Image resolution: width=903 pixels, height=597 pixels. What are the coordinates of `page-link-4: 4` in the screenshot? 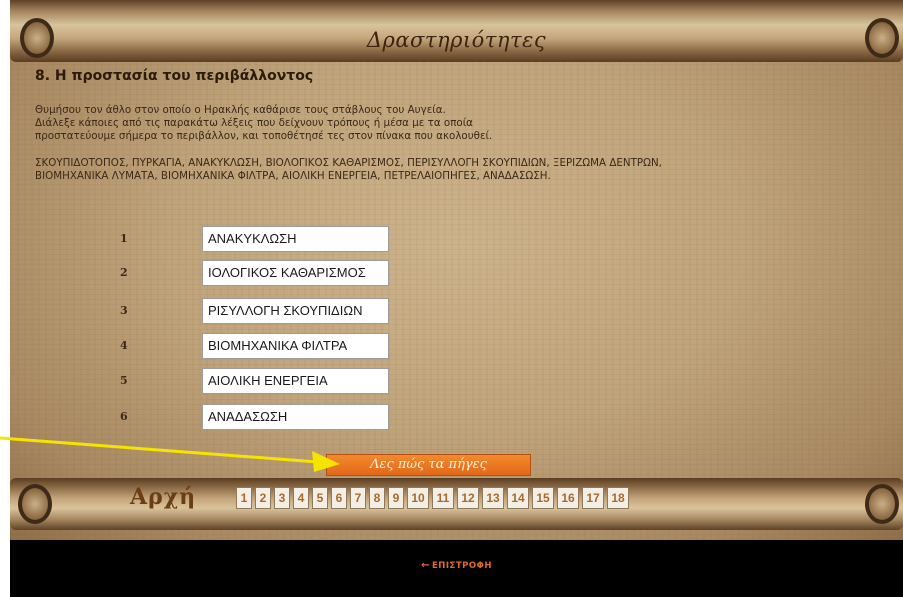 It's located at (301, 498).